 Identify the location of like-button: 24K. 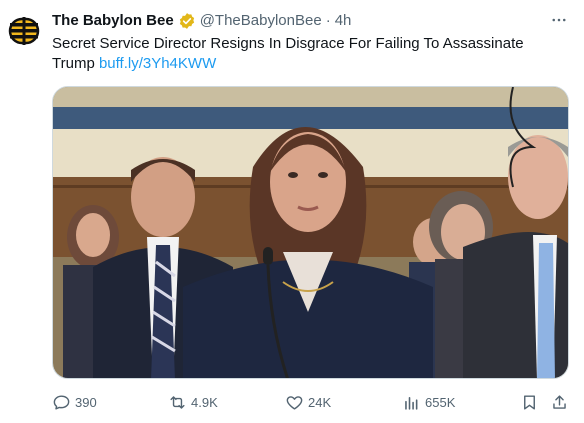
(308, 402).